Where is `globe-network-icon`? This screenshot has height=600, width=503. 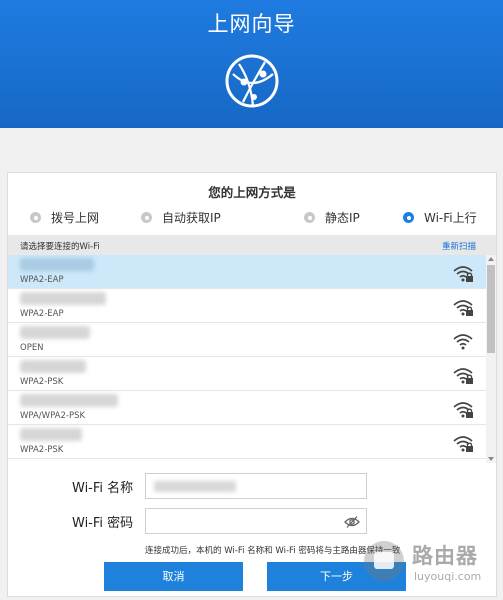
globe-network-icon is located at coordinates (252, 81).